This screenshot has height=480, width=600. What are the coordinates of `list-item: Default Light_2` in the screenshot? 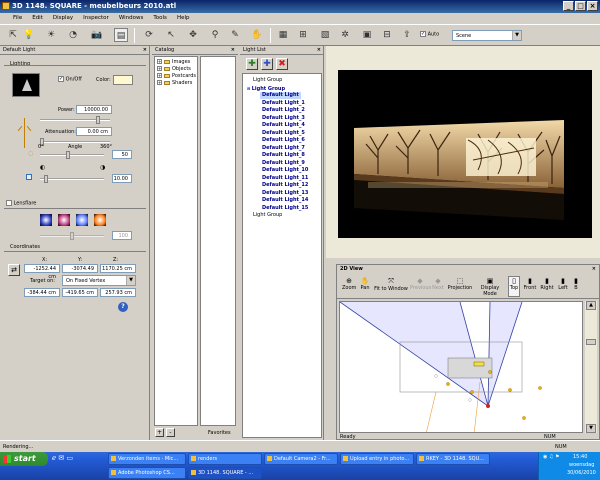 It's located at (283, 110).